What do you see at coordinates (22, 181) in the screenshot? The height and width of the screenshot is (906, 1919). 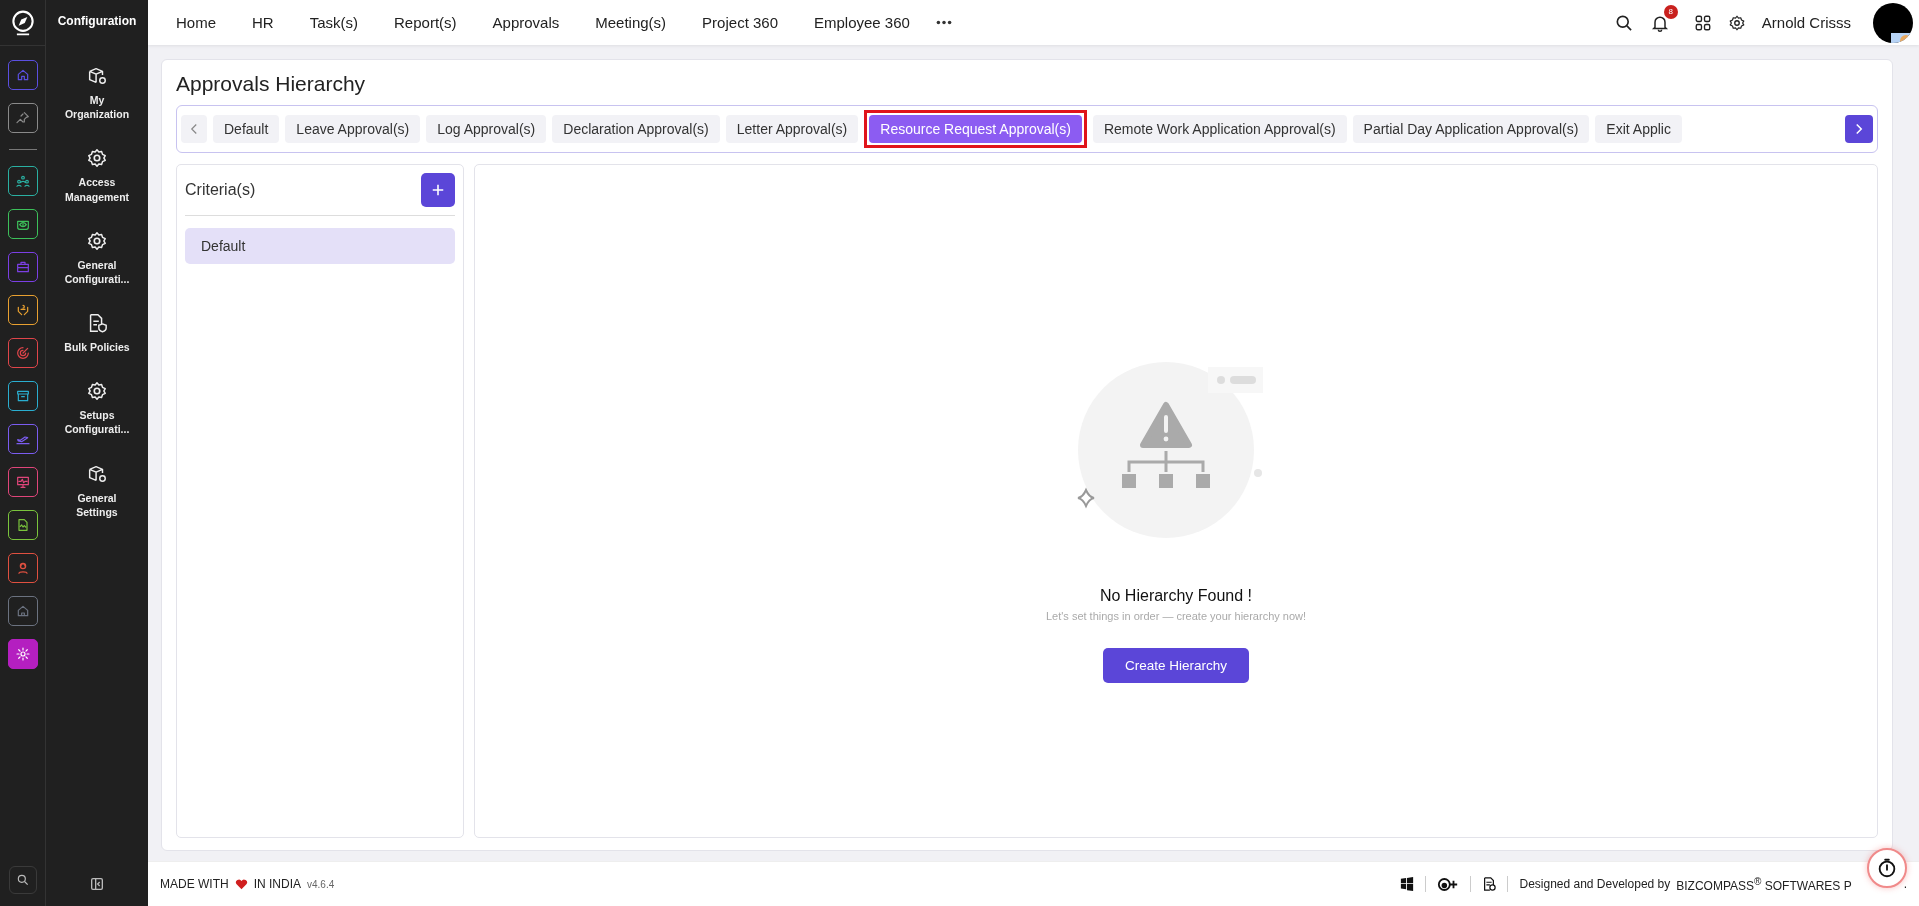 I see `people-icon` at bounding box center [22, 181].